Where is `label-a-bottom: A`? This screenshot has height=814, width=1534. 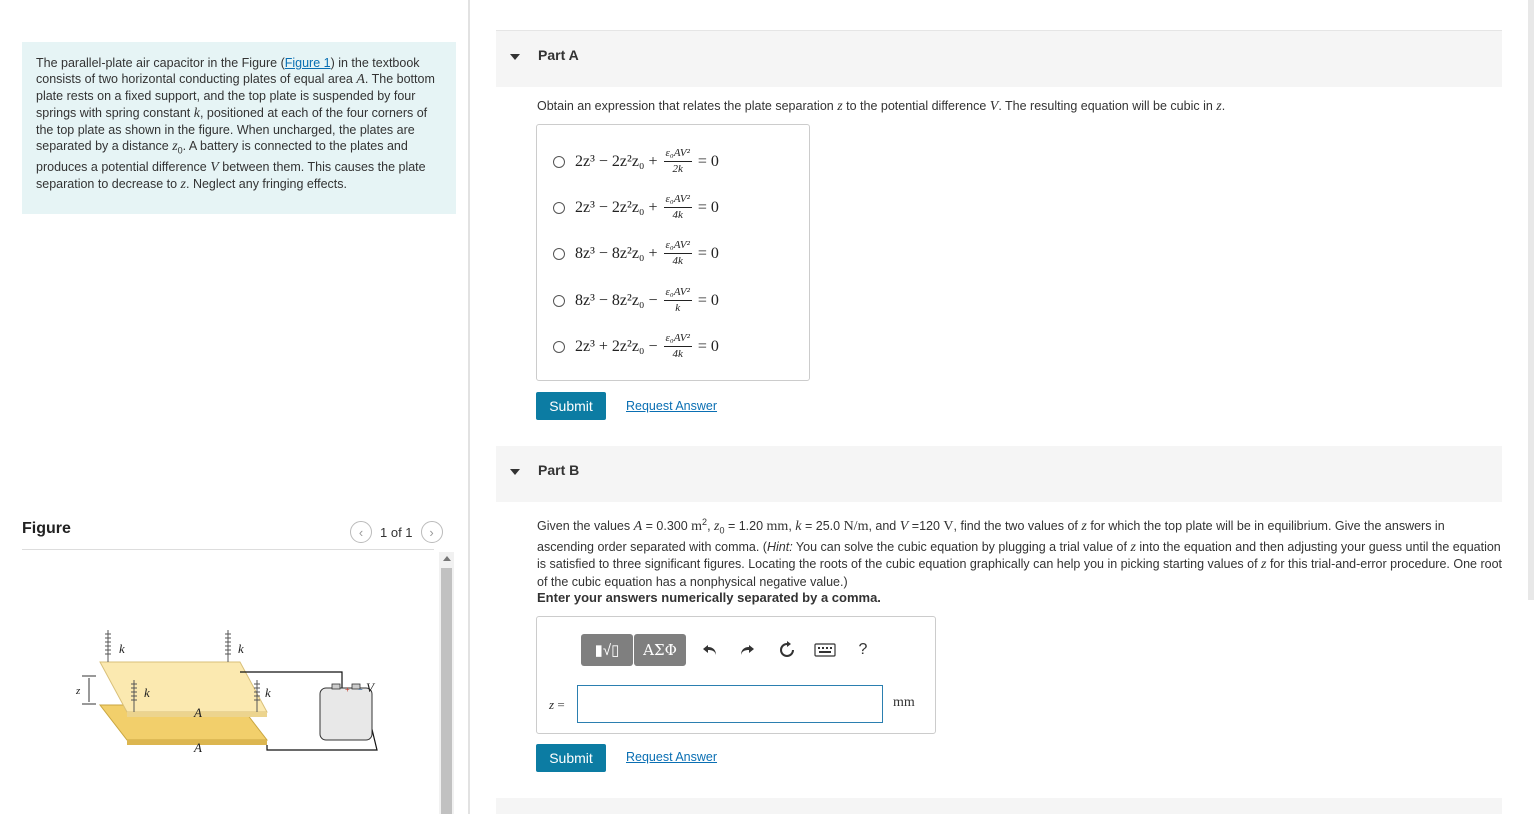 label-a-bottom: A is located at coordinates (197, 747).